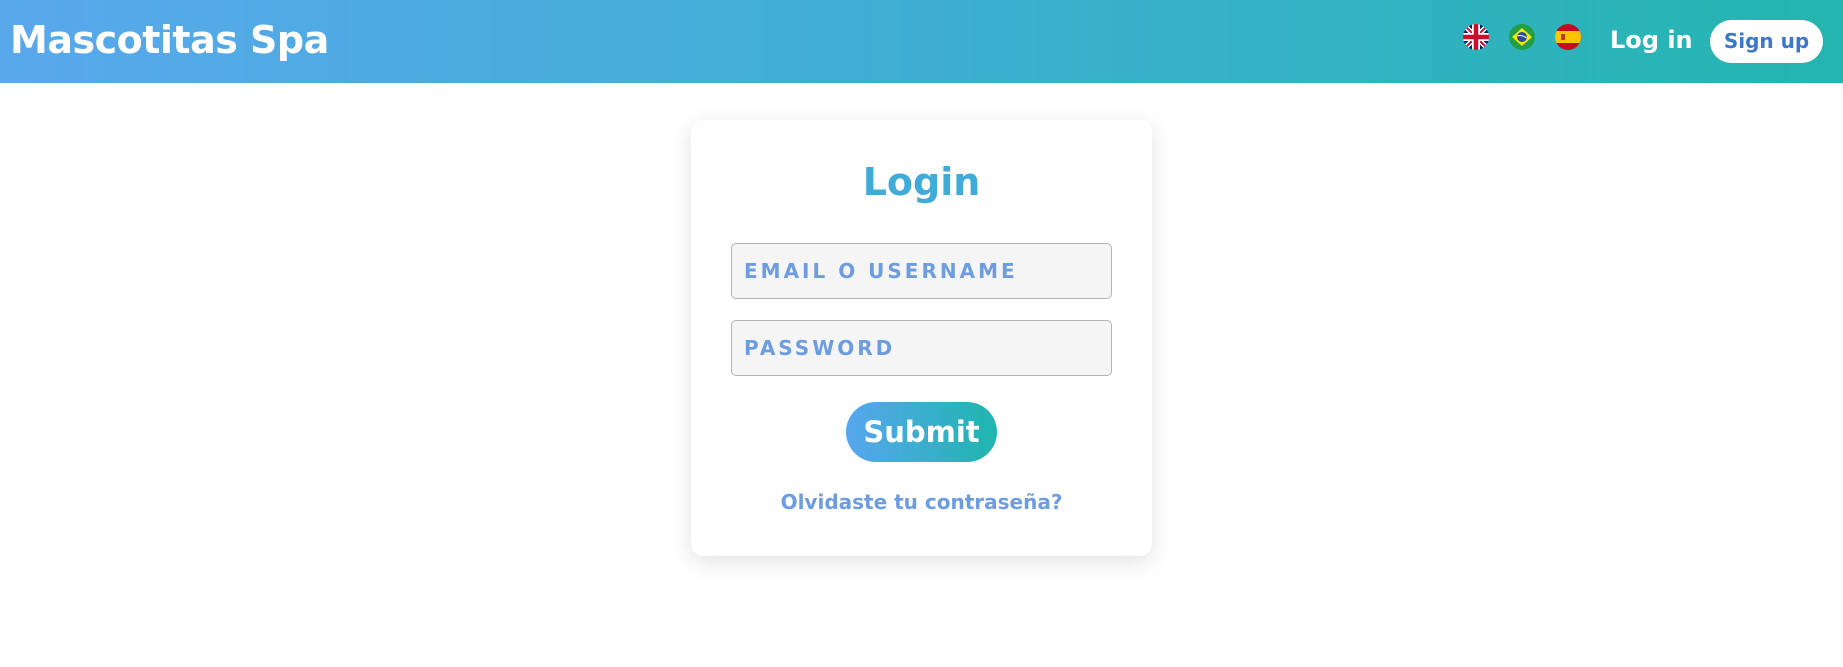  What do you see at coordinates (169, 40) in the screenshot?
I see `brand-title: Mascotitas Spa` at bounding box center [169, 40].